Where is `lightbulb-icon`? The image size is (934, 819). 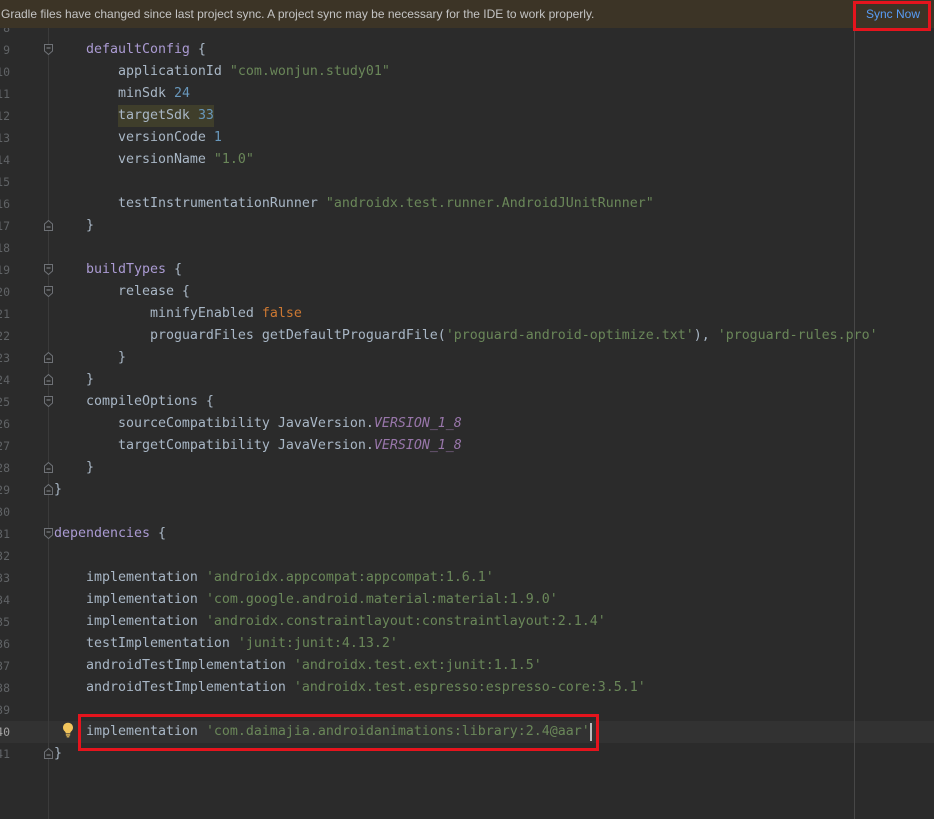
lightbulb-icon is located at coordinates (68, 730).